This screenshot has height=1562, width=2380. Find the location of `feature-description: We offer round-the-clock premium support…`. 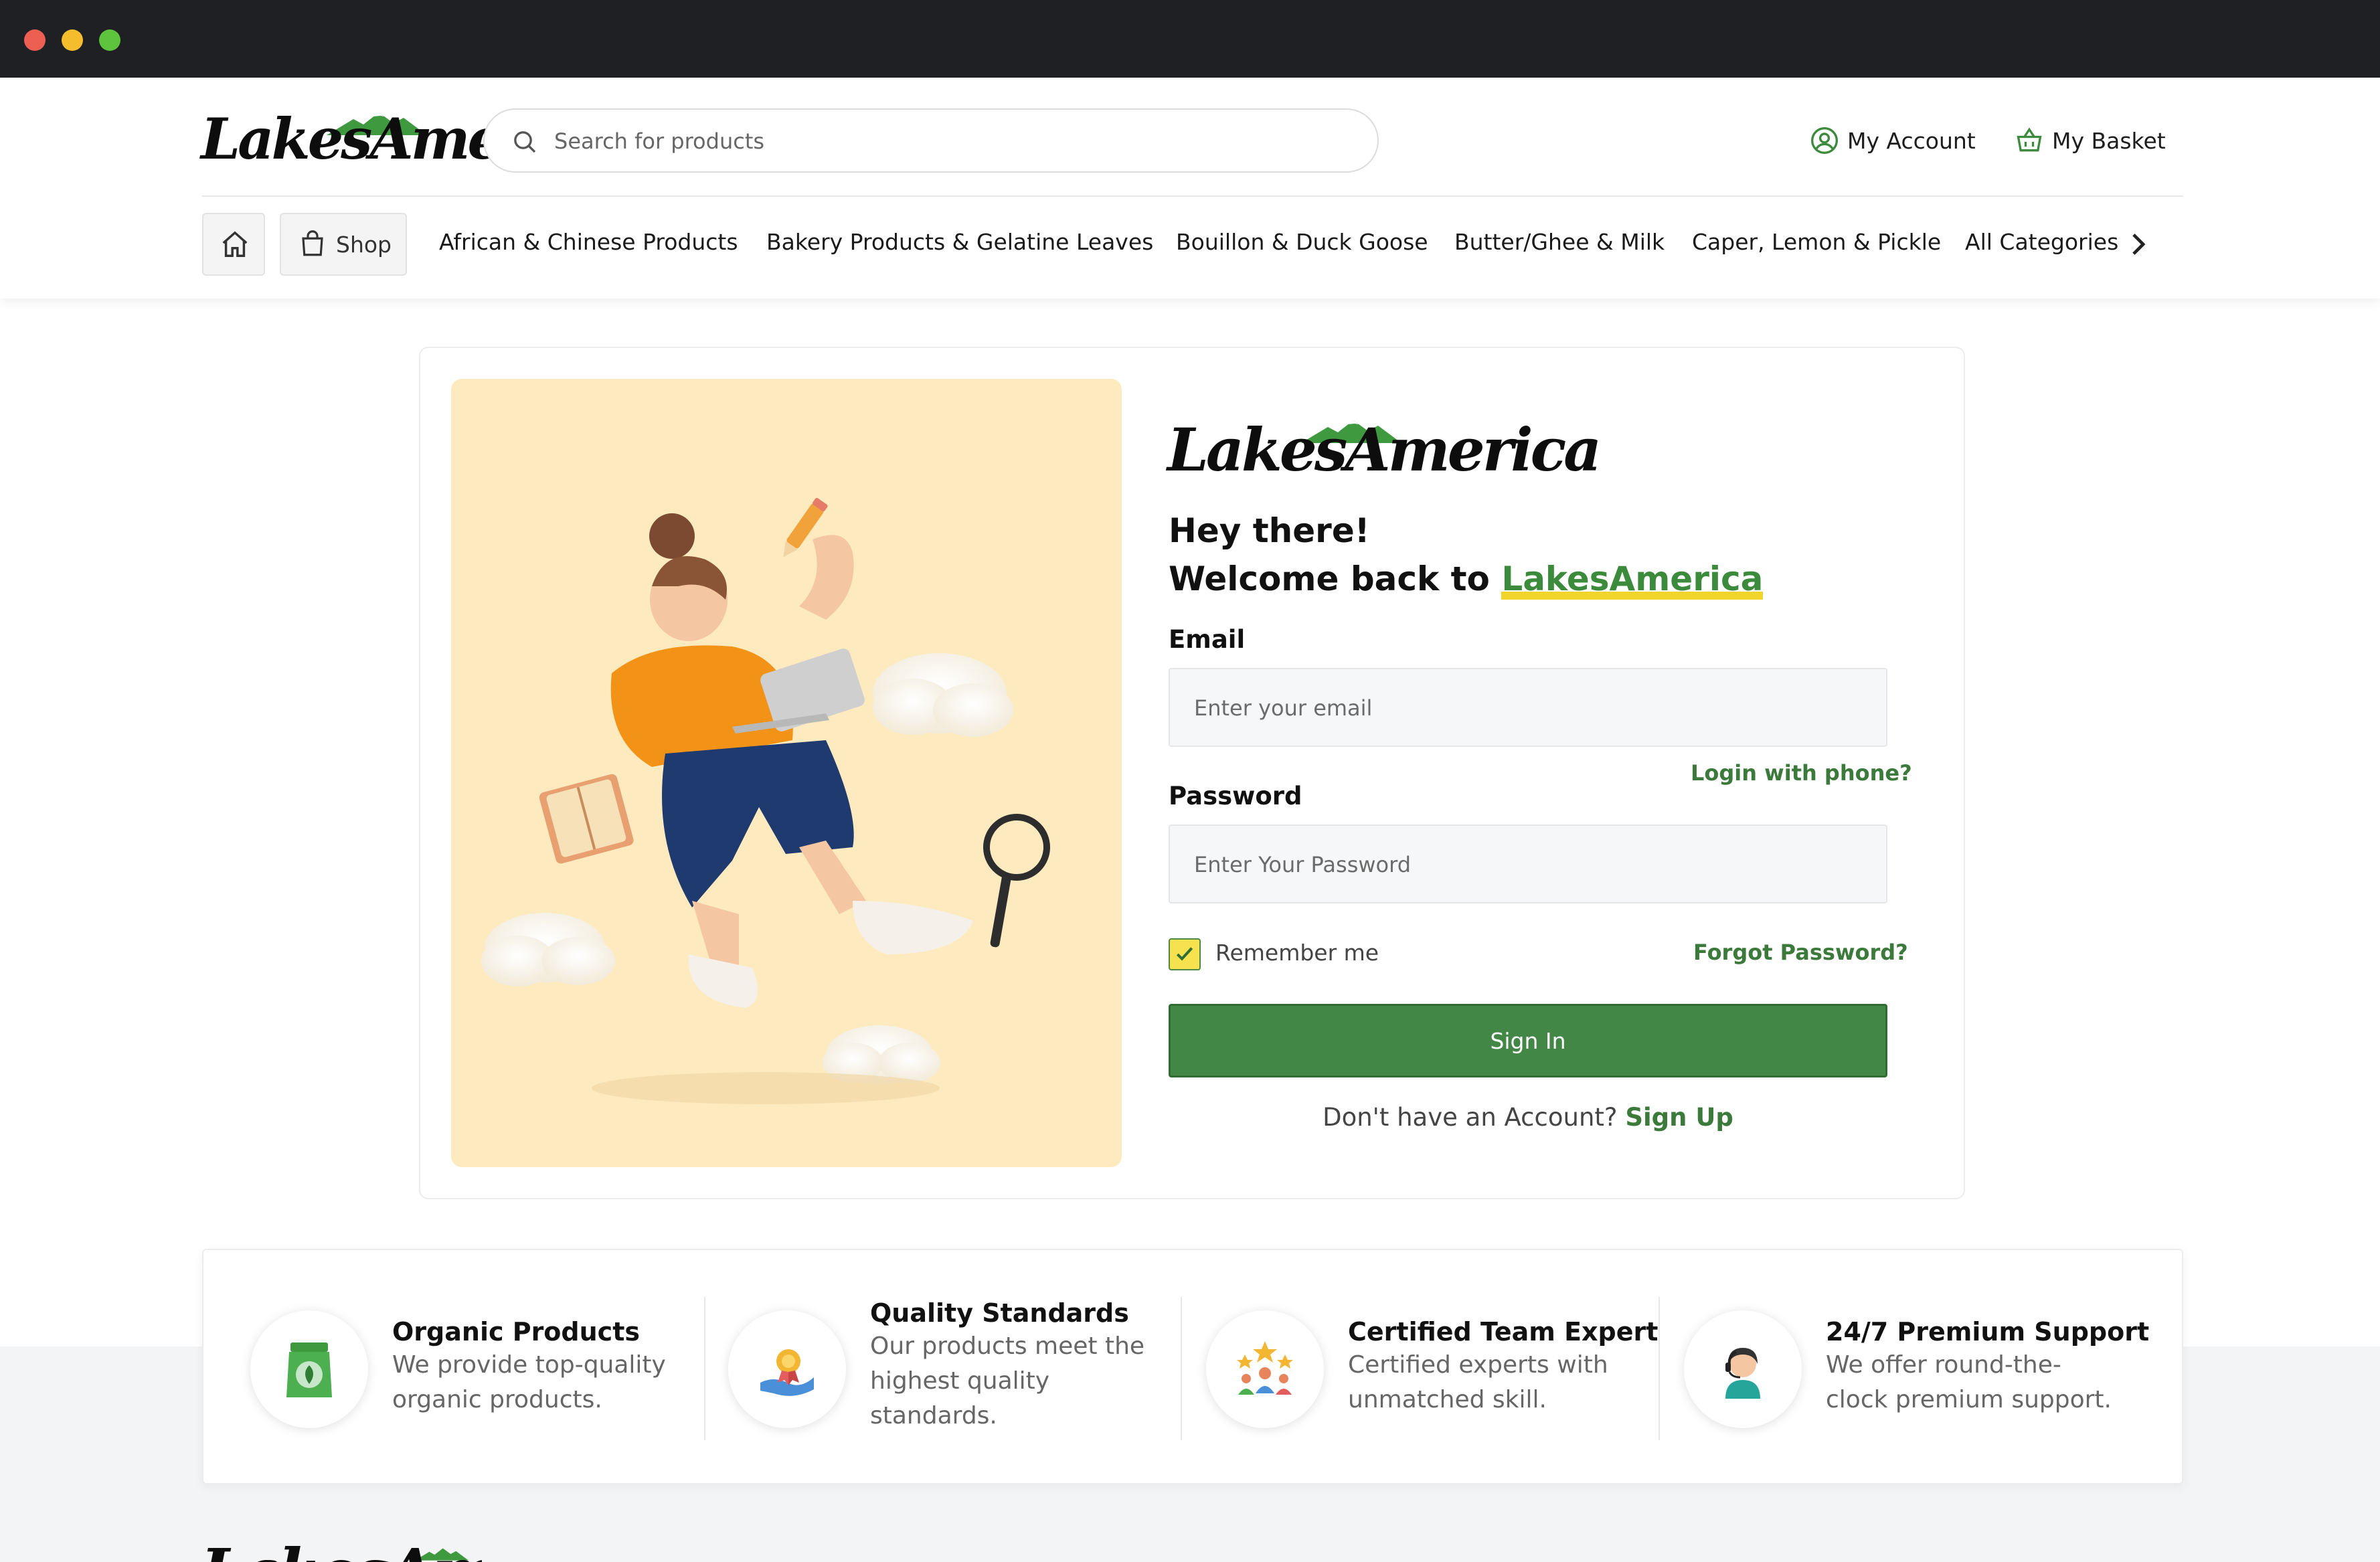

feature-description: We offer round-the-clock premium support… is located at coordinates (1969, 1382).